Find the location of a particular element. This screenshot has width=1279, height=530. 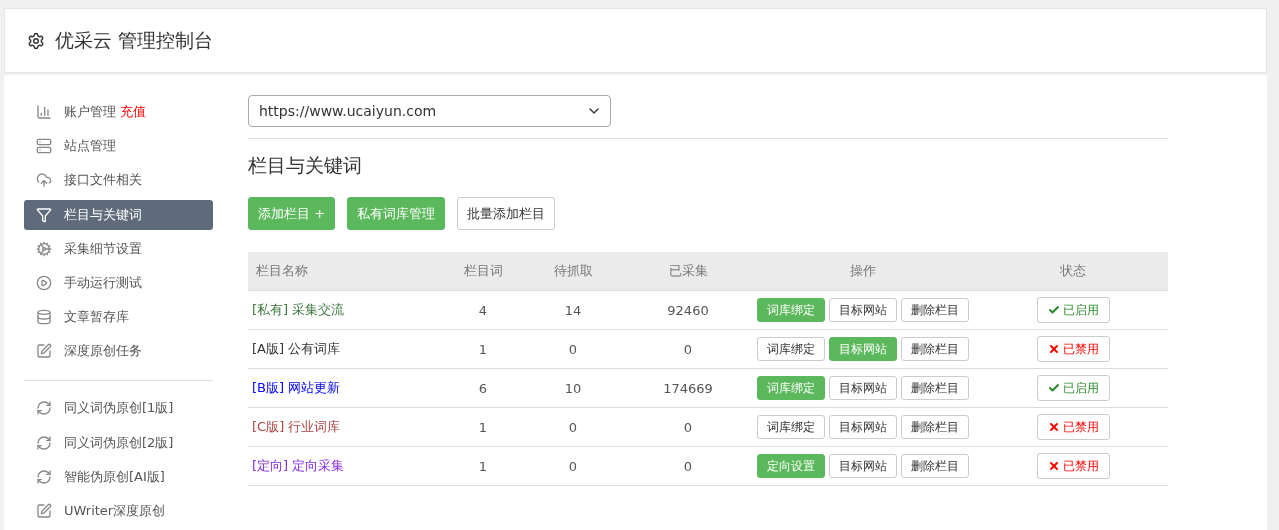

filter-icon is located at coordinates (44, 214).